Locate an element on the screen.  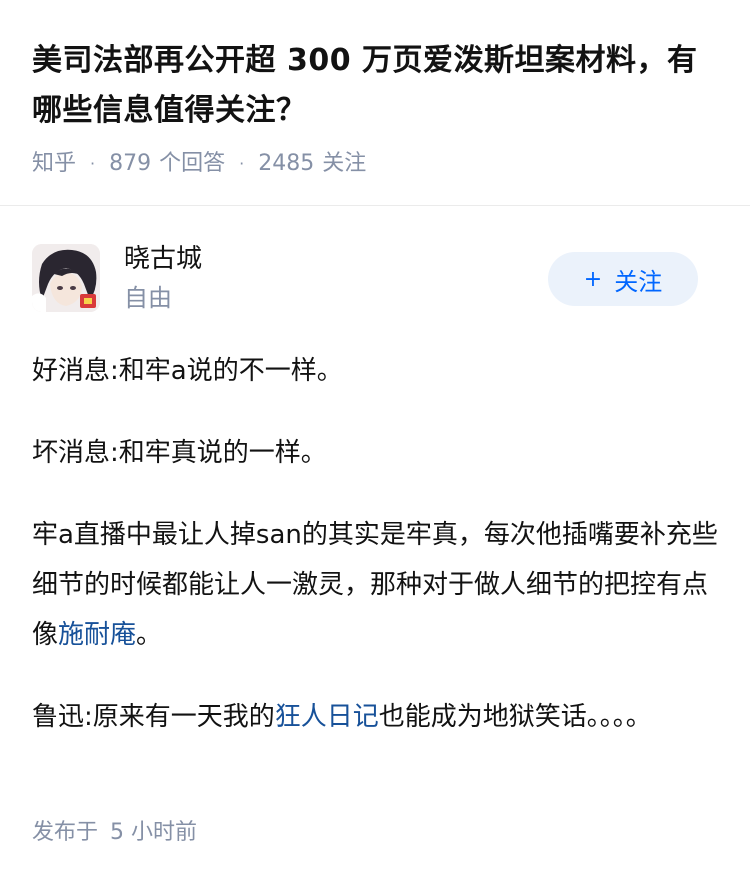
answer-count: 879 is located at coordinates (130, 163).